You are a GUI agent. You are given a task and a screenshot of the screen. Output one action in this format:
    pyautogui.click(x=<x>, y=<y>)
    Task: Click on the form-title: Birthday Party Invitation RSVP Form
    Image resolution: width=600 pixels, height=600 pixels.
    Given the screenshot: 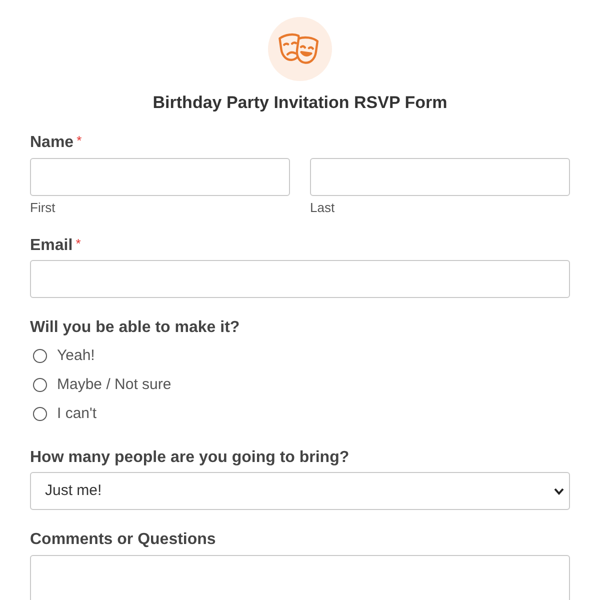 What is the action you would take?
    pyautogui.click(x=300, y=103)
    